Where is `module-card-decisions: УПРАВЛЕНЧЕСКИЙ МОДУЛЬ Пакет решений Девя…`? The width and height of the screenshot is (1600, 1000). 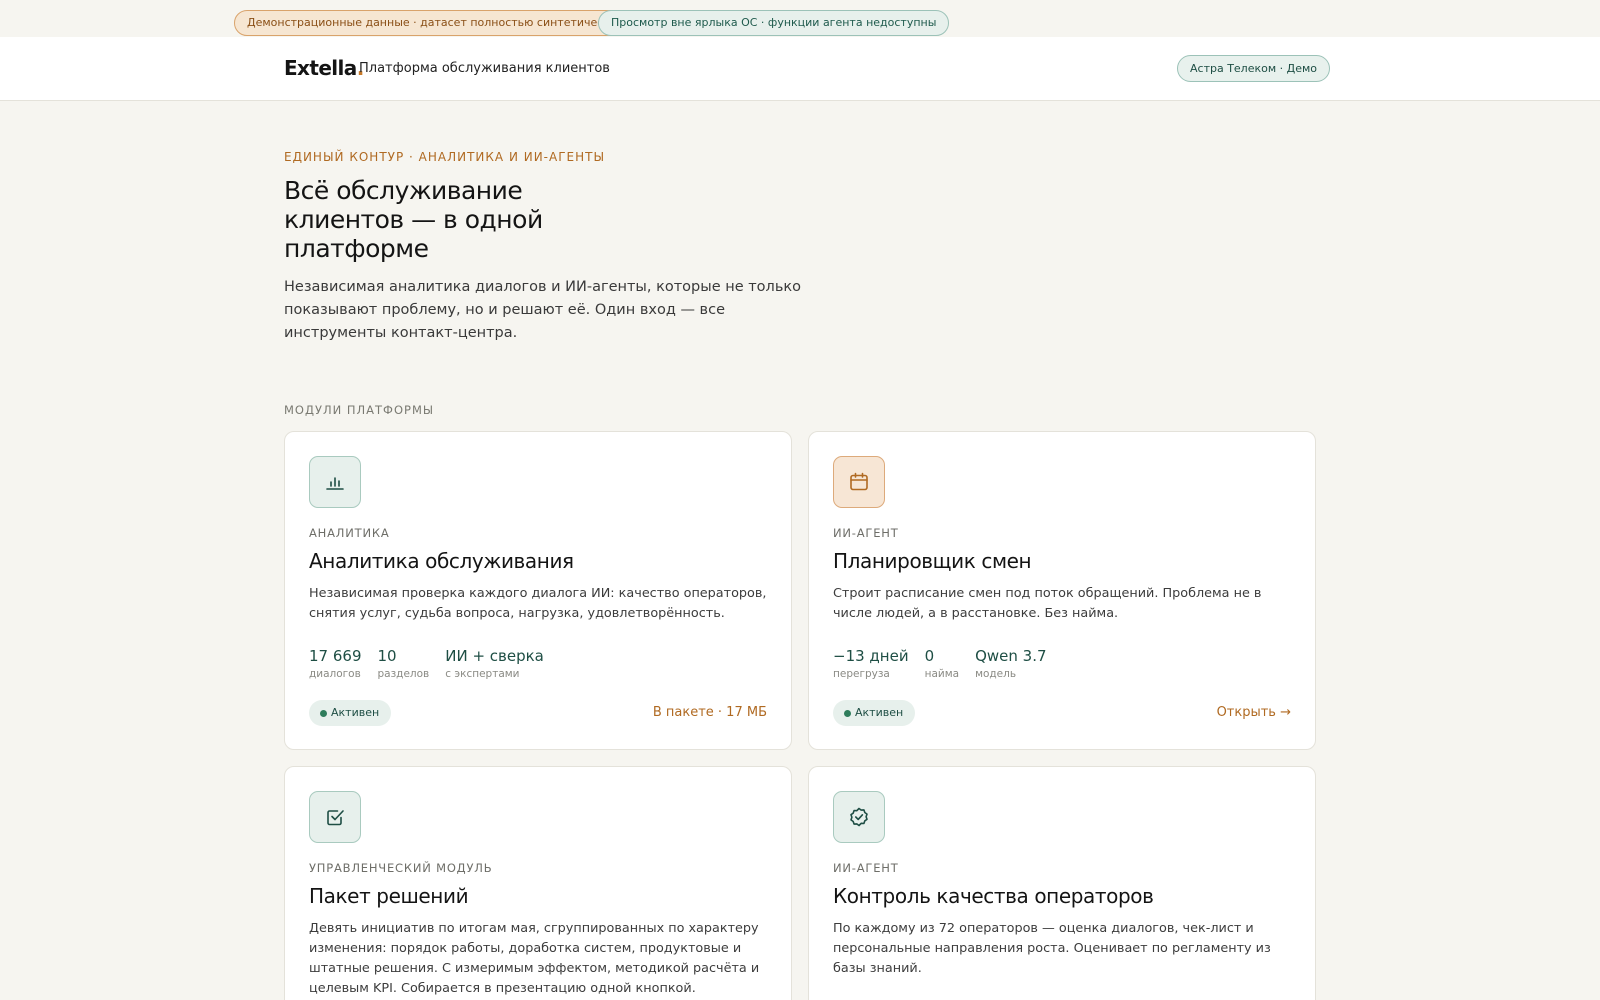
module-card-decisions: УПРАВЛЕНЧЕСКИЙ МОДУЛЬ Пакет решений Девя… is located at coordinates (538, 883).